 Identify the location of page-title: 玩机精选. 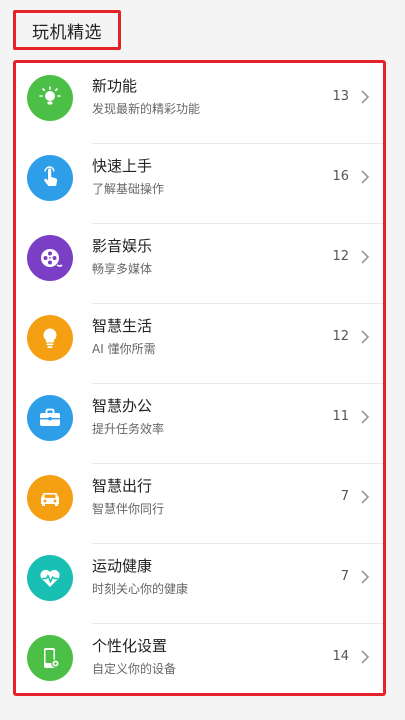
(67, 32).